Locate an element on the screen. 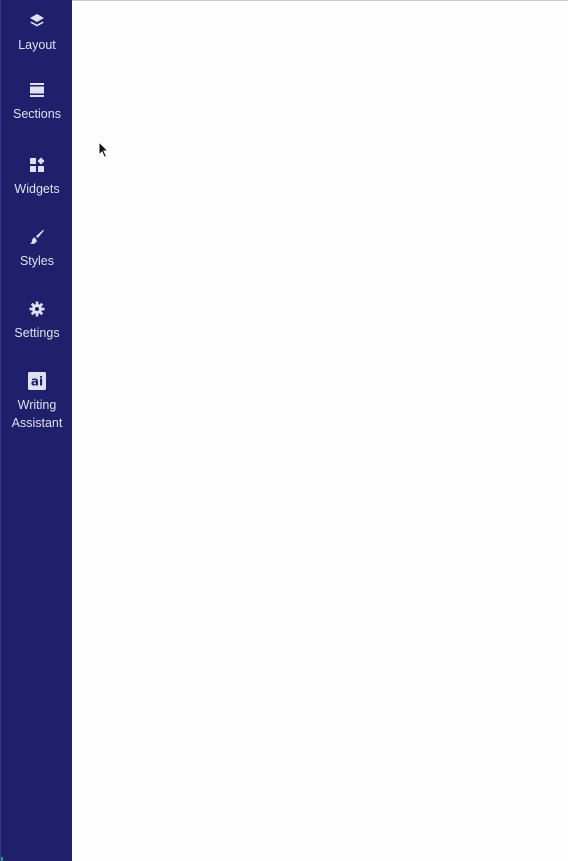 The width and height of the screenshot is (568, 861). sidebar-item-label: Settings is located at coordinates (37, 333).